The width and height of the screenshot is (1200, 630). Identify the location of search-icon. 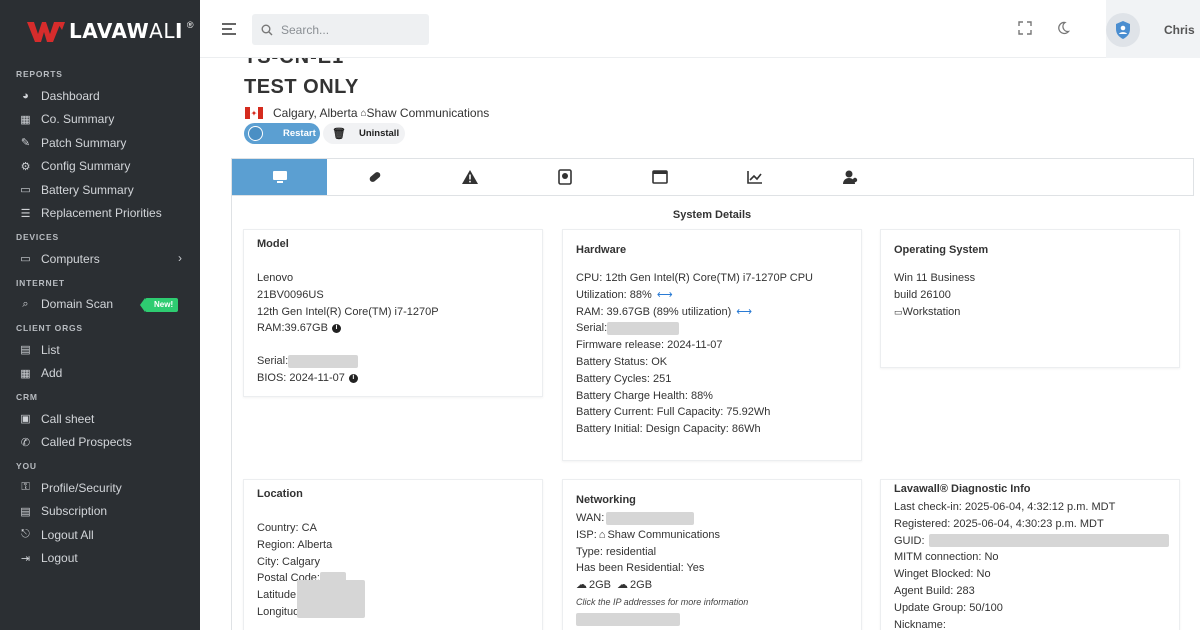
(267, 29).